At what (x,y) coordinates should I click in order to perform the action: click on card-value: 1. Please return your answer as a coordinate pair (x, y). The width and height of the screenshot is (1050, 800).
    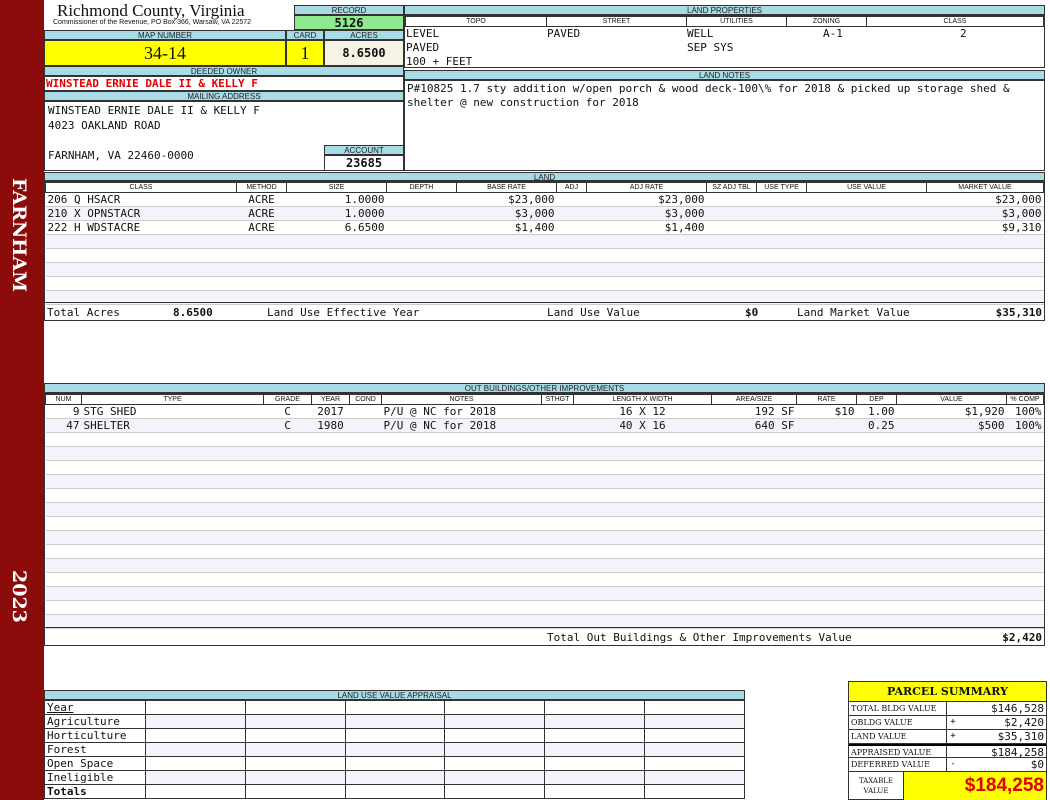
    Looking at the image, I should click on (305, 53).